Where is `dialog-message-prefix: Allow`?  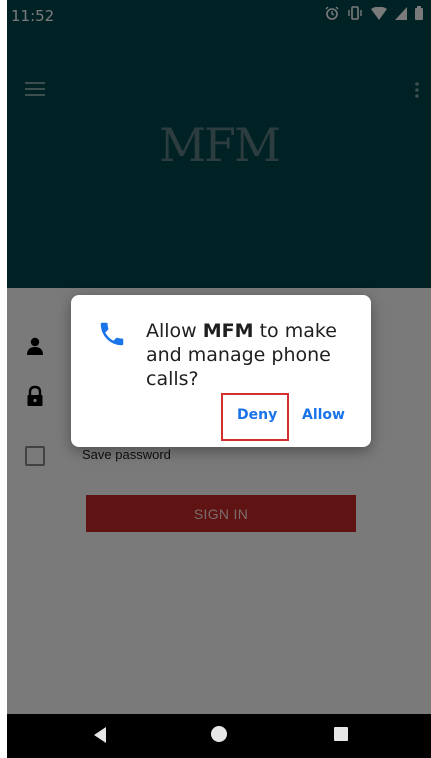
dialog-message-prefix: Allow is located at coordinates (174, 331).